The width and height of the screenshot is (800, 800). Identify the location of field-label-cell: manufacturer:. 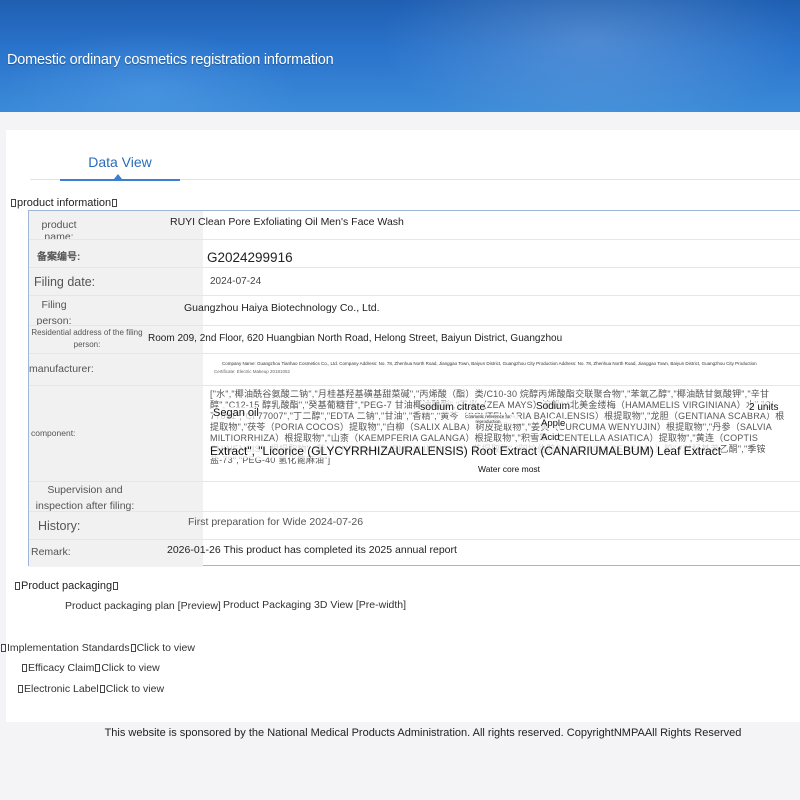
(116, 369).